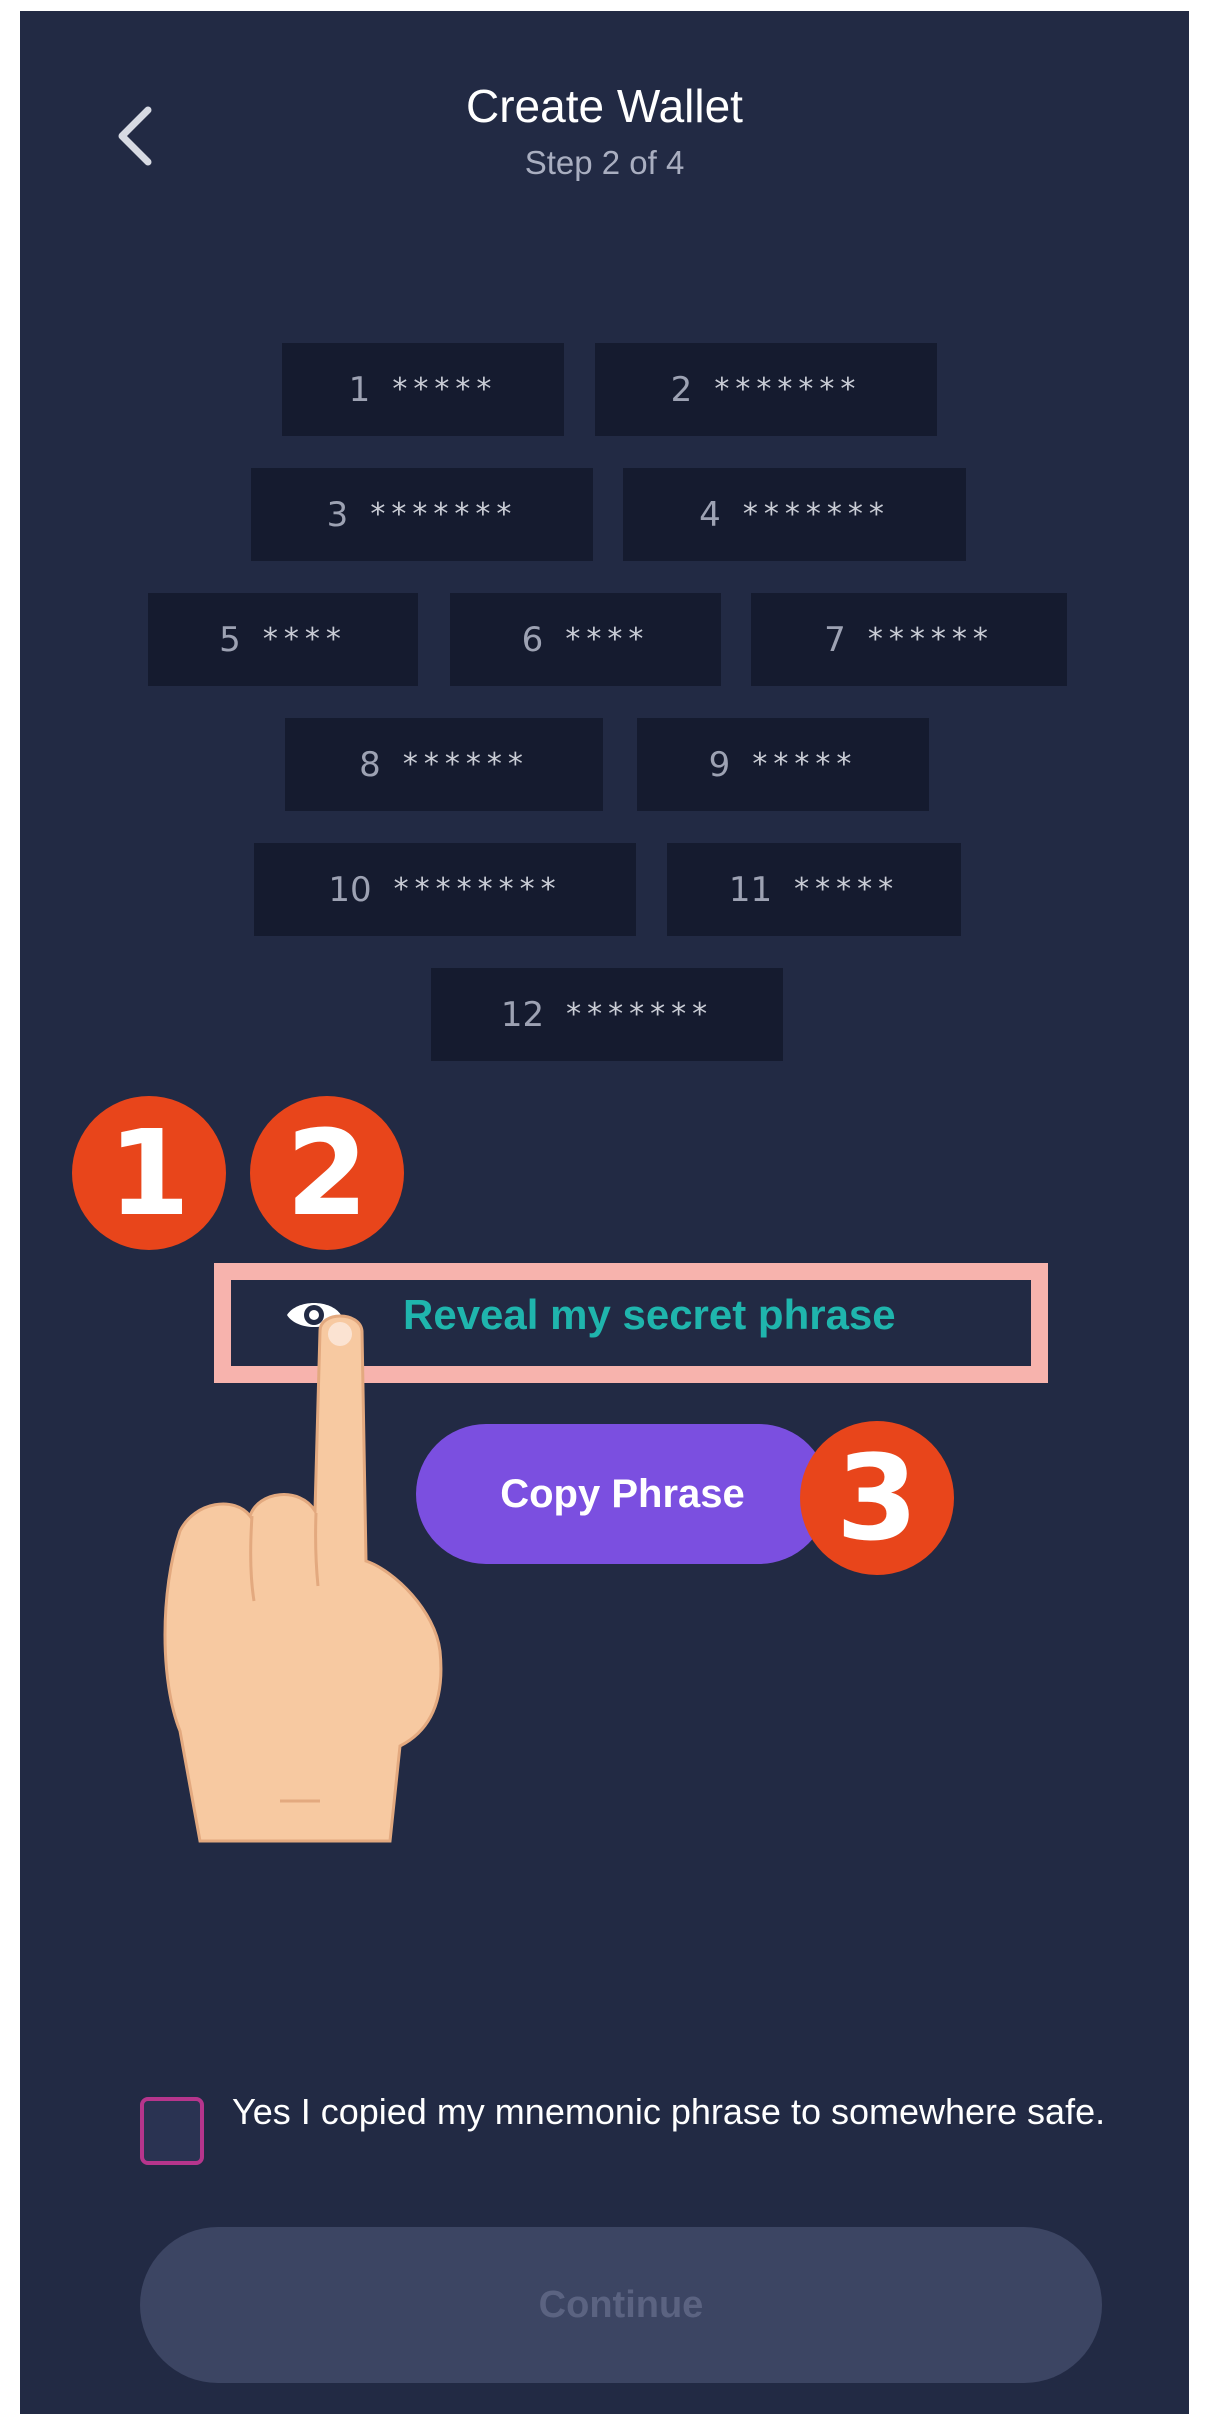  What do you see at coordinates (149, 1173) in the screenshot?
I see `step-badge-1: 1` at bounding box center [149, 1173].